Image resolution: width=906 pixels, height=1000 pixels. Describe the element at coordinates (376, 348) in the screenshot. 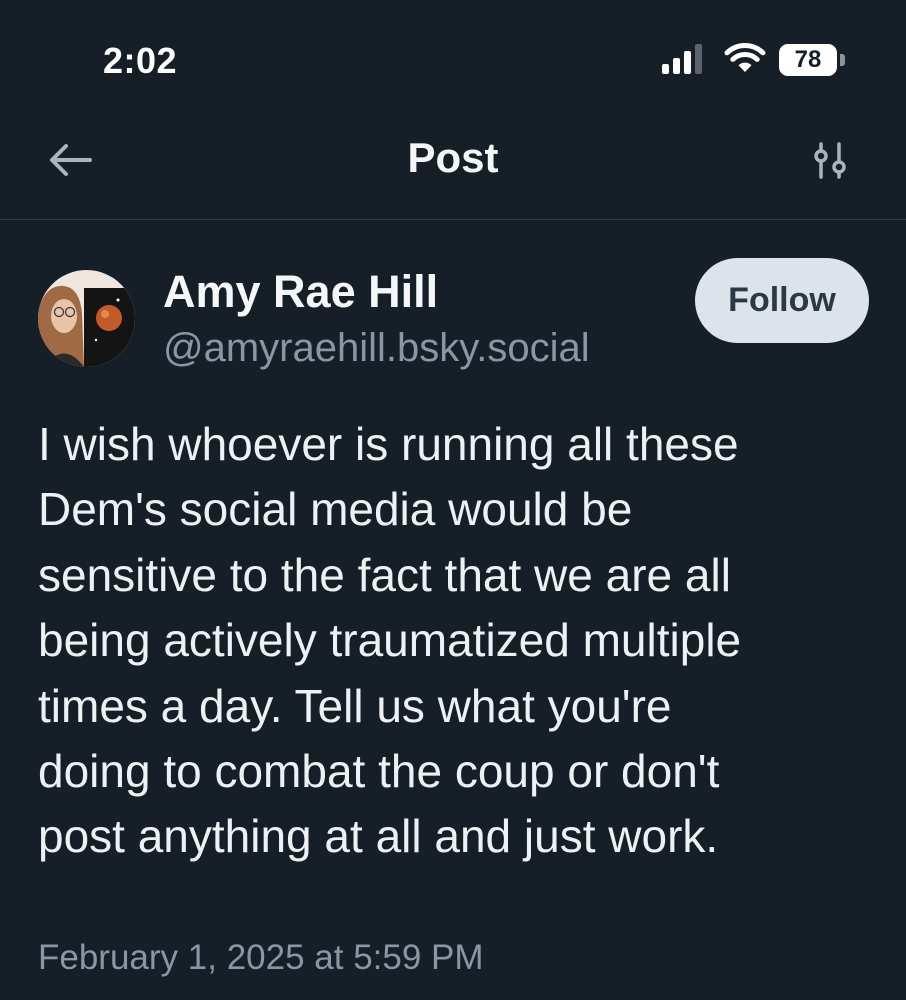

I see `author-handle: @amyraehill.bsky.social` at that location.